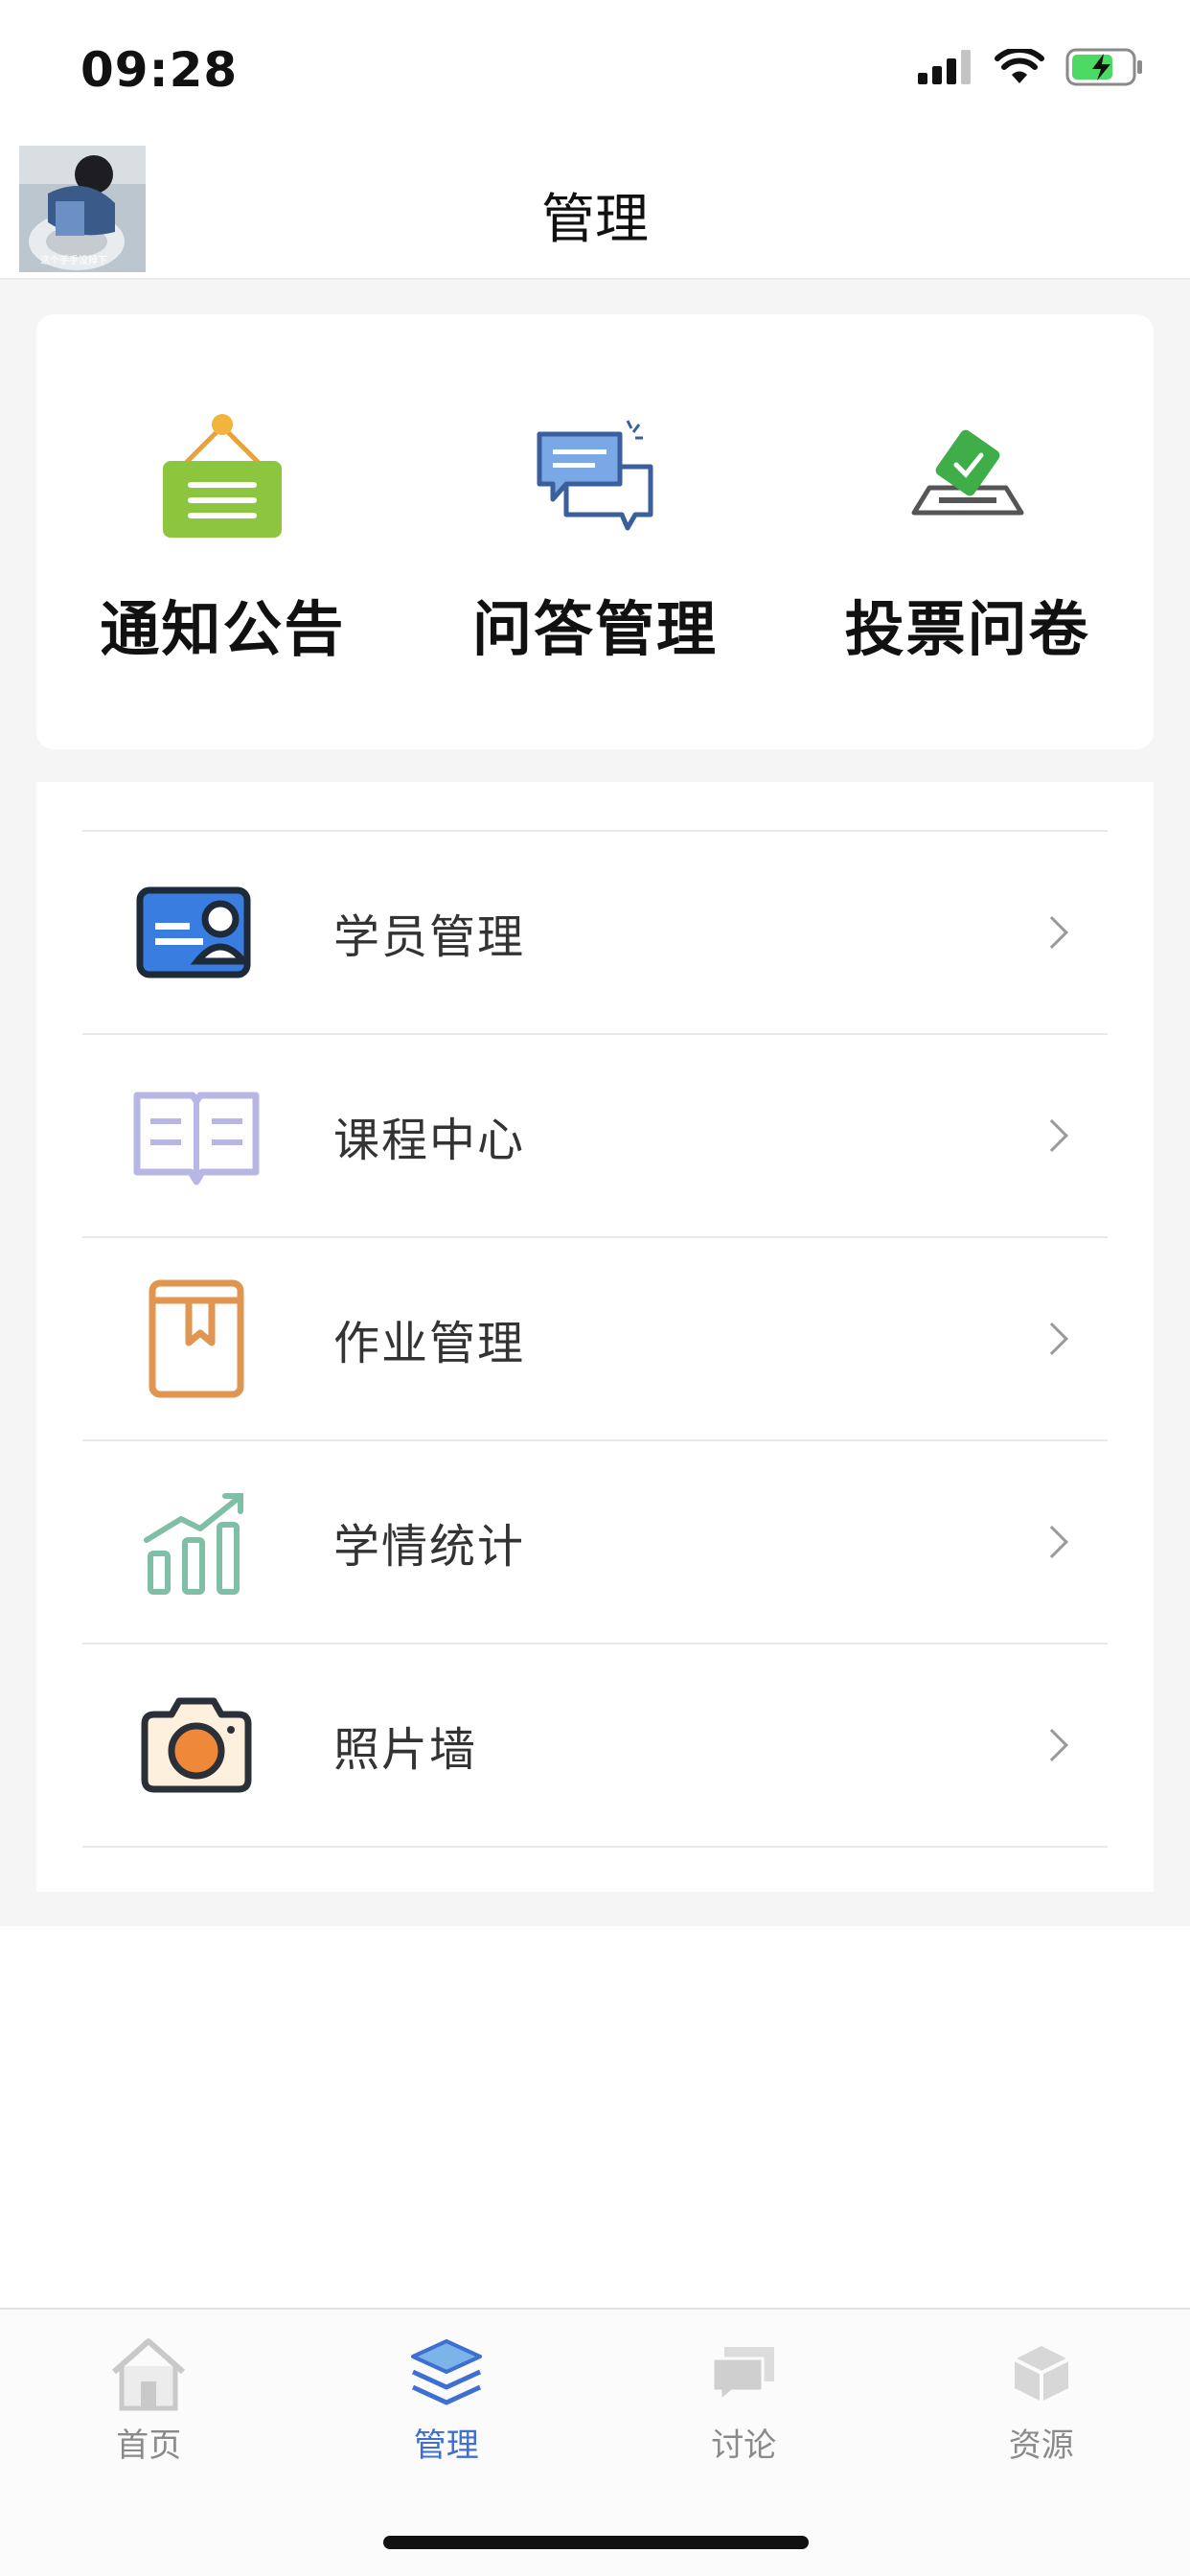 The width and height of the screenshot is (1190, 2576). What do you see at coordinates (429, 937) in the screenshot?
I see `menu-item-label: 学员管理` at bounding box center [429, 937].